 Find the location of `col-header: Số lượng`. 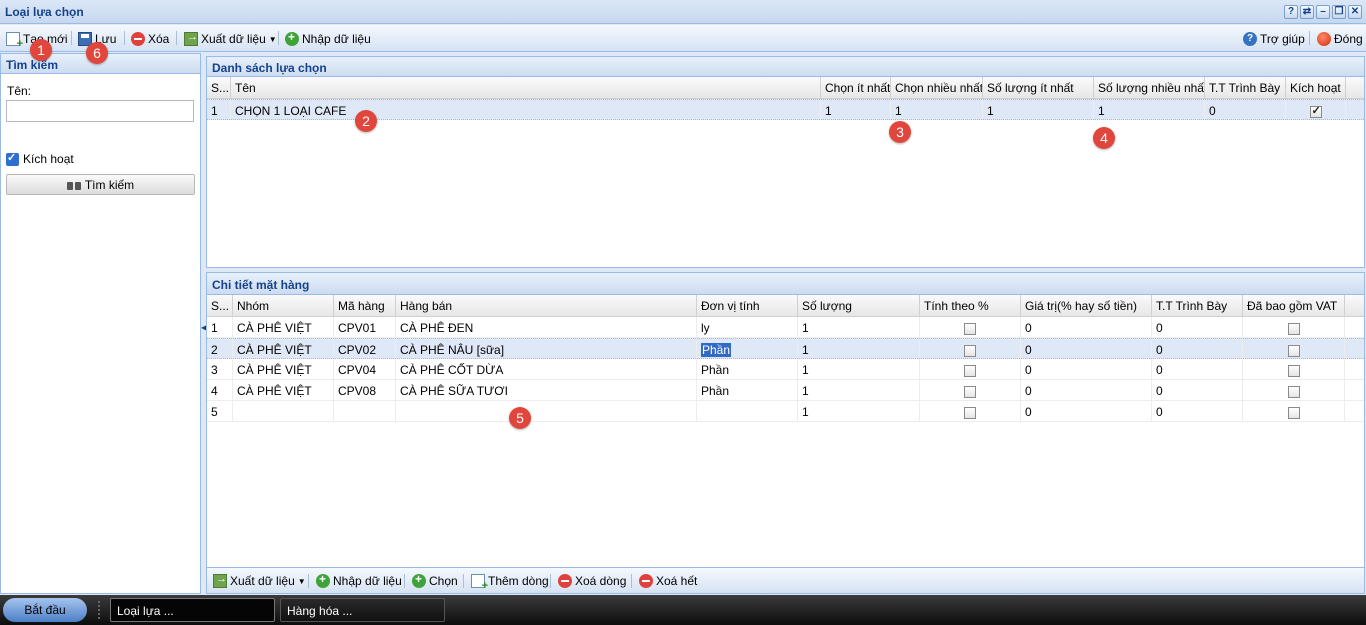

col-header: Số lượng is located at coordinates (859, 306).